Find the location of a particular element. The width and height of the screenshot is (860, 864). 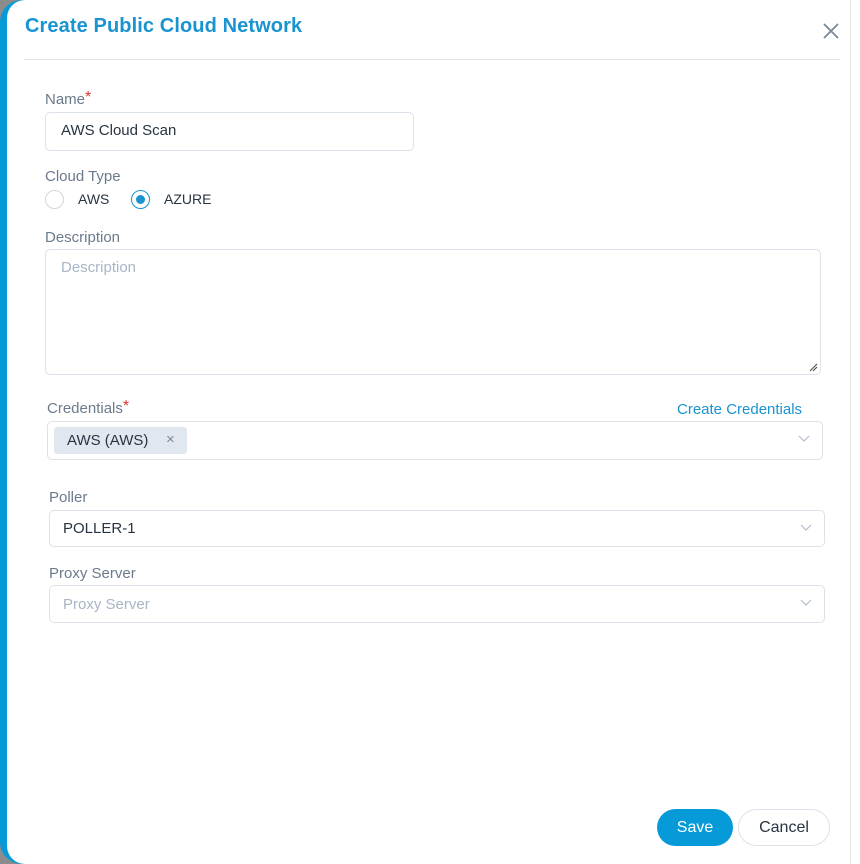

credentials-label: Credentials* is located at coordinates (88, 408).